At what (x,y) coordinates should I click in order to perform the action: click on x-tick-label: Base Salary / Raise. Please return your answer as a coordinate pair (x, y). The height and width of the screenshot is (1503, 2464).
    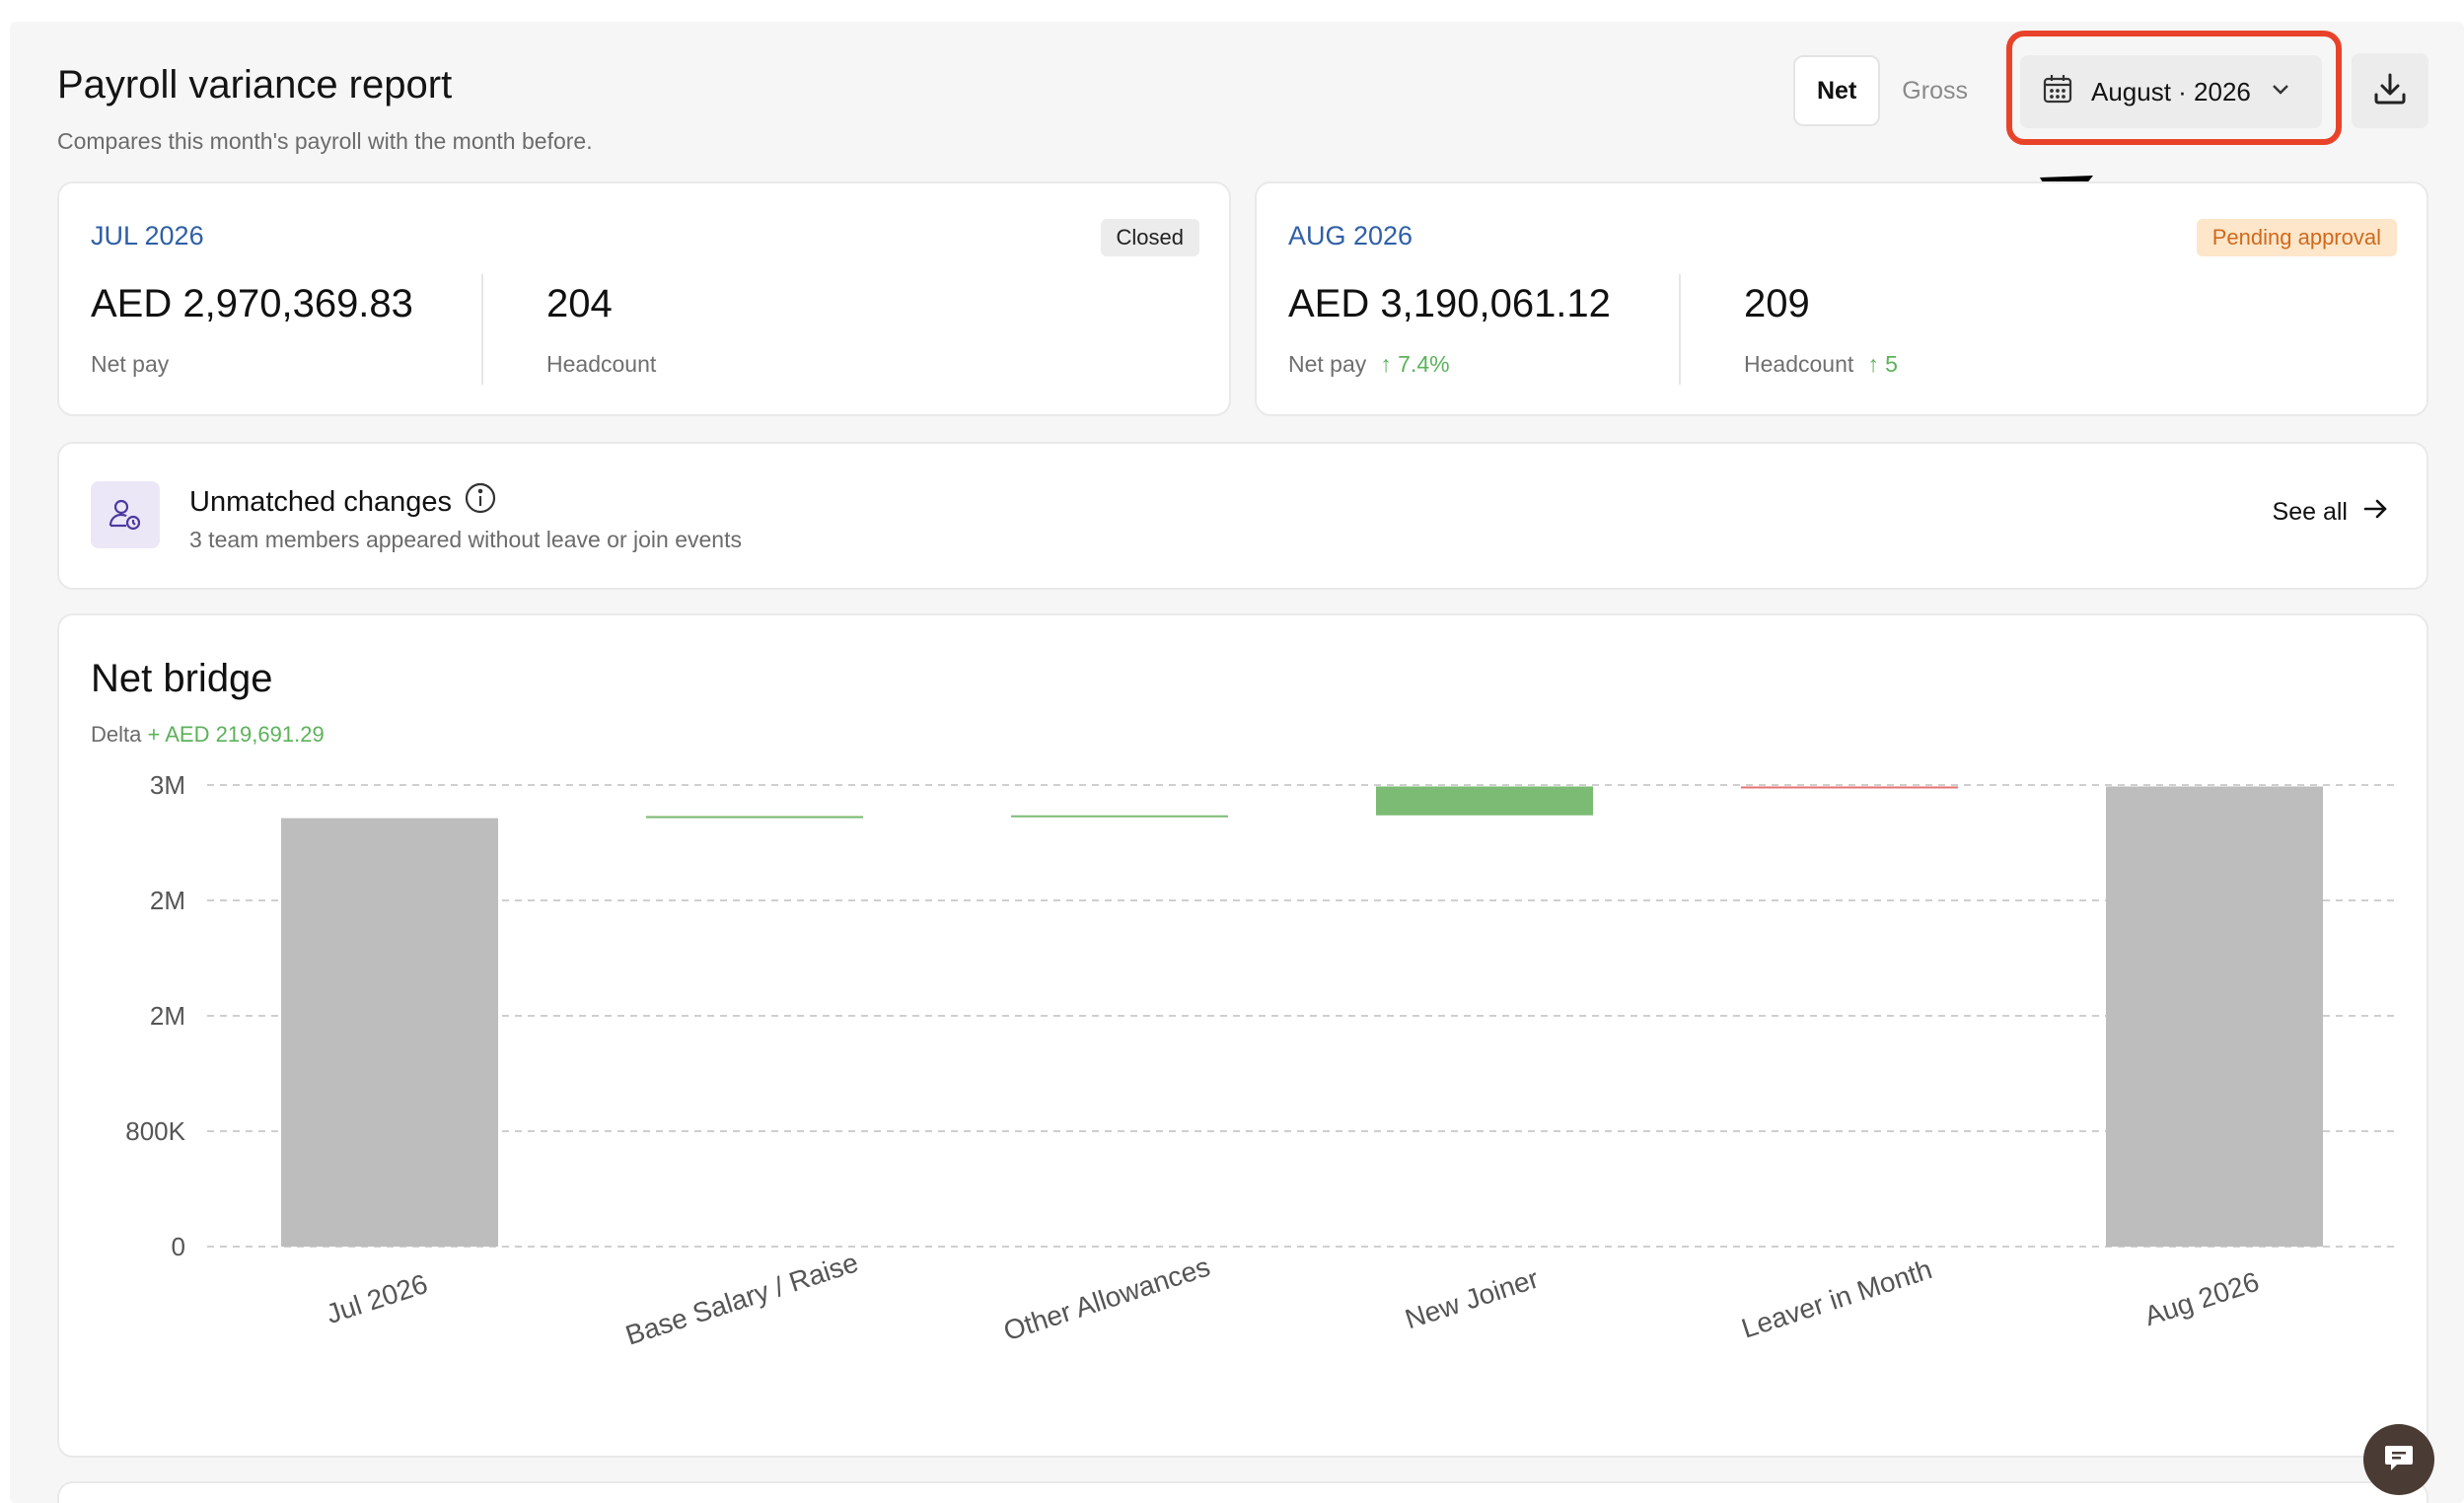
    Looking at the image, I should click on (741, 1298).